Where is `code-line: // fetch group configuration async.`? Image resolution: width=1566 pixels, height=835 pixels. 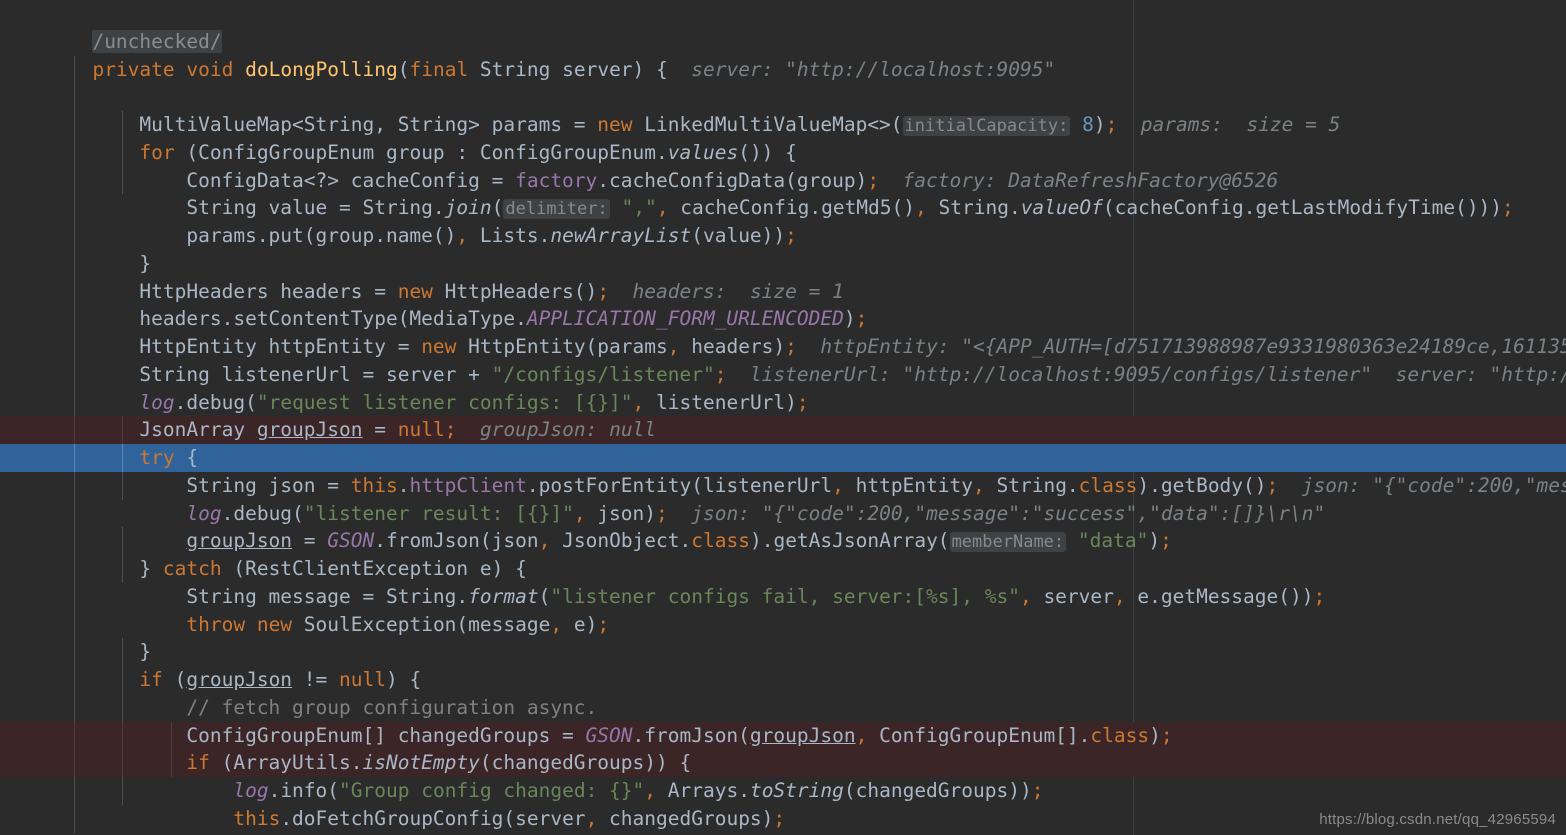
code-line: // fetch group configuration async. is located at coordinates (783, 678).